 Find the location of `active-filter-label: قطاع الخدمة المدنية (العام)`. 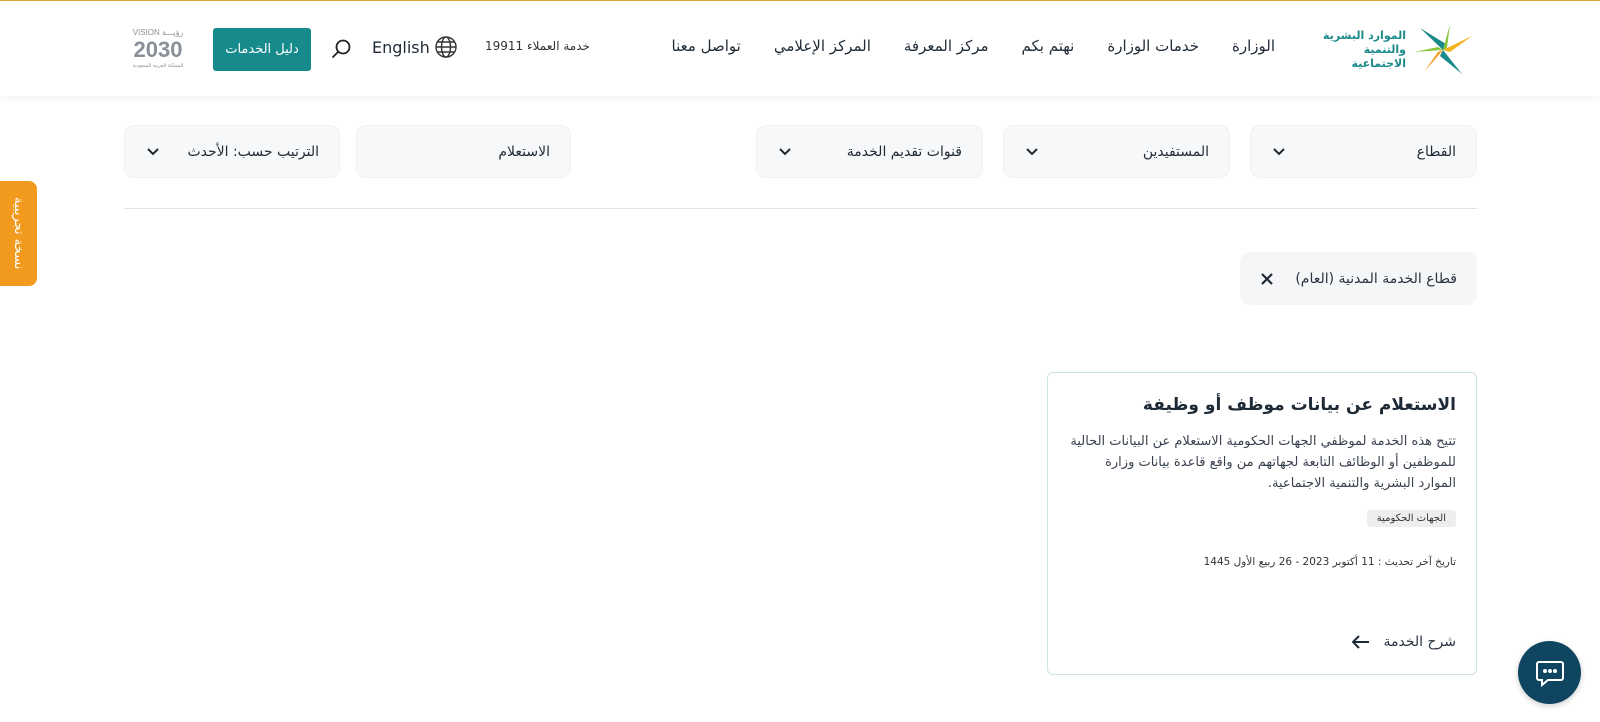

active-filter-label: قطاع الخدمة المدنية (العام) is located at coordinates (1376, 278).